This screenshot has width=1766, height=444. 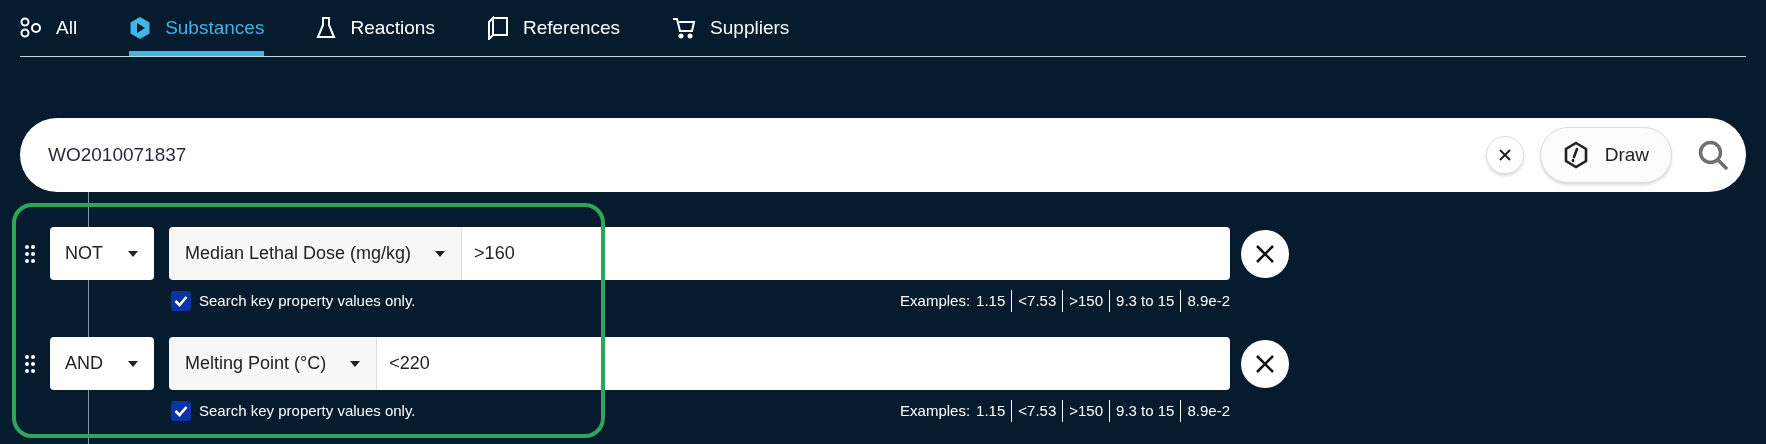 What do you see at coordinates (273, 363) in the screenshot?
I see `property-dropdown: Melting Point (°C)` at bounding box center [273, 363].